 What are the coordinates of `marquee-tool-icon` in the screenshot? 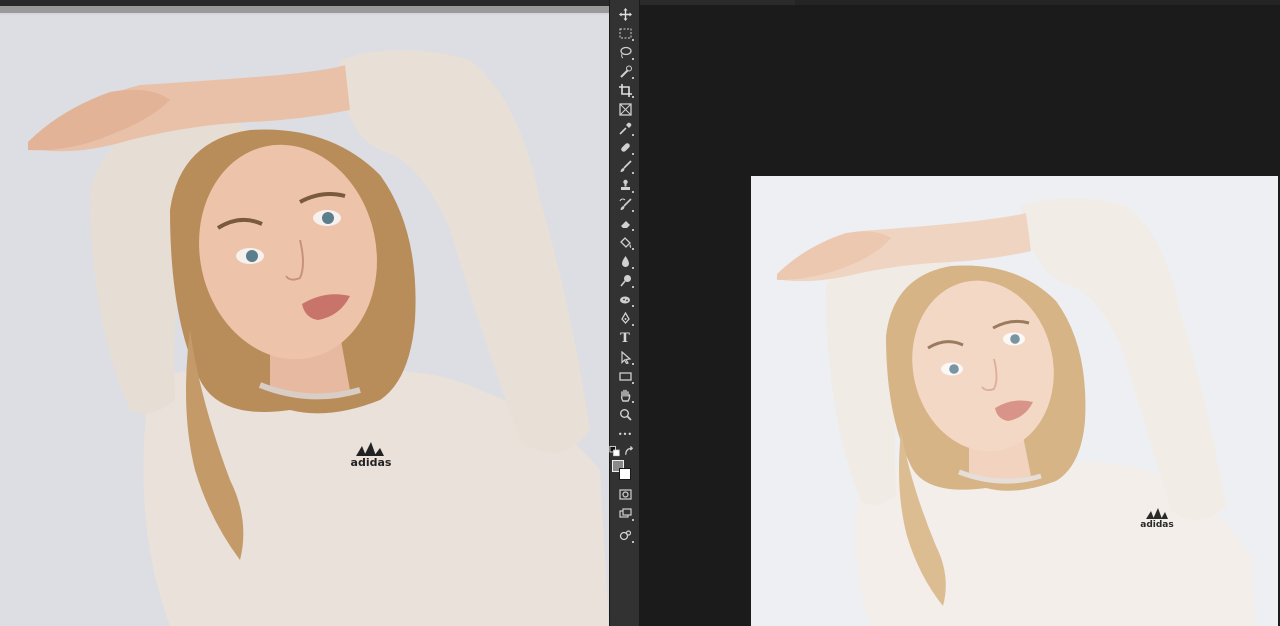 It's located at (625, 33).